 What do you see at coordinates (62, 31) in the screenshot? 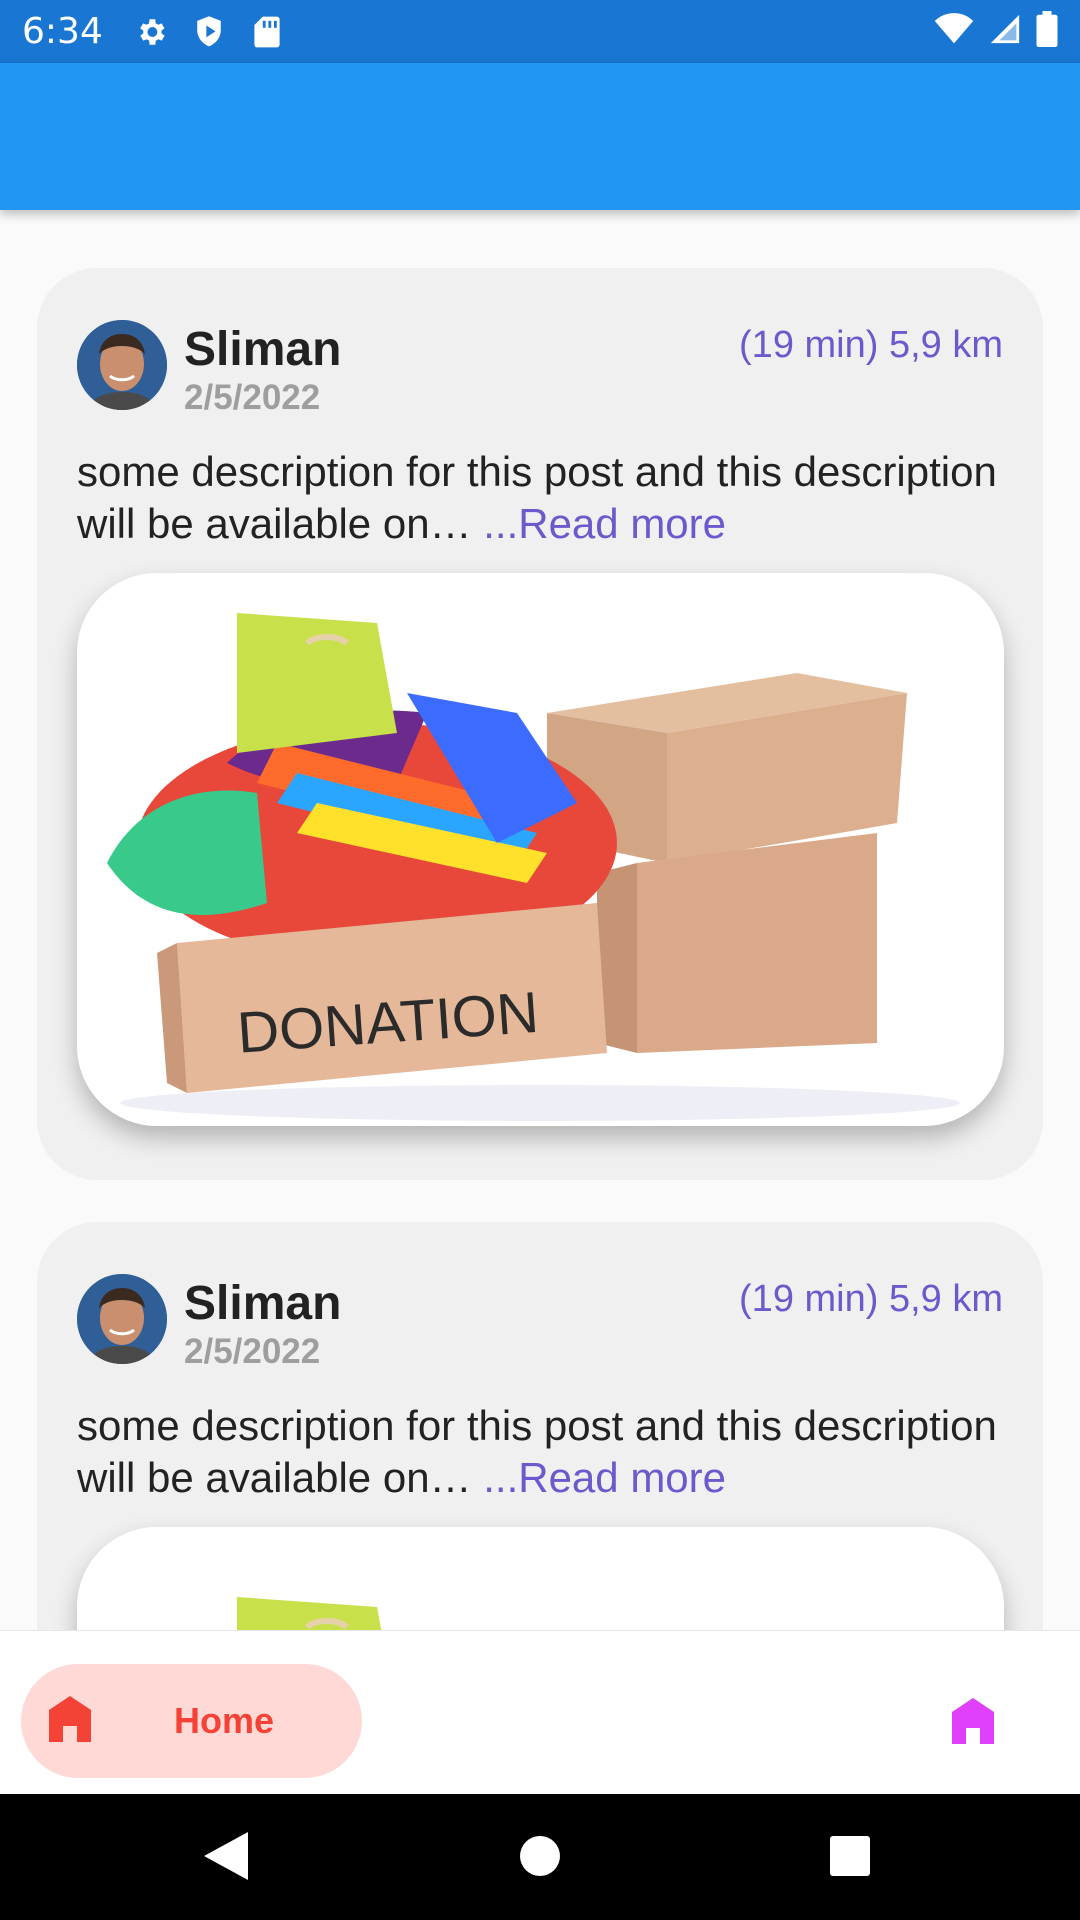
I see `status-time: 6:34` at bounding box center [62, 31].